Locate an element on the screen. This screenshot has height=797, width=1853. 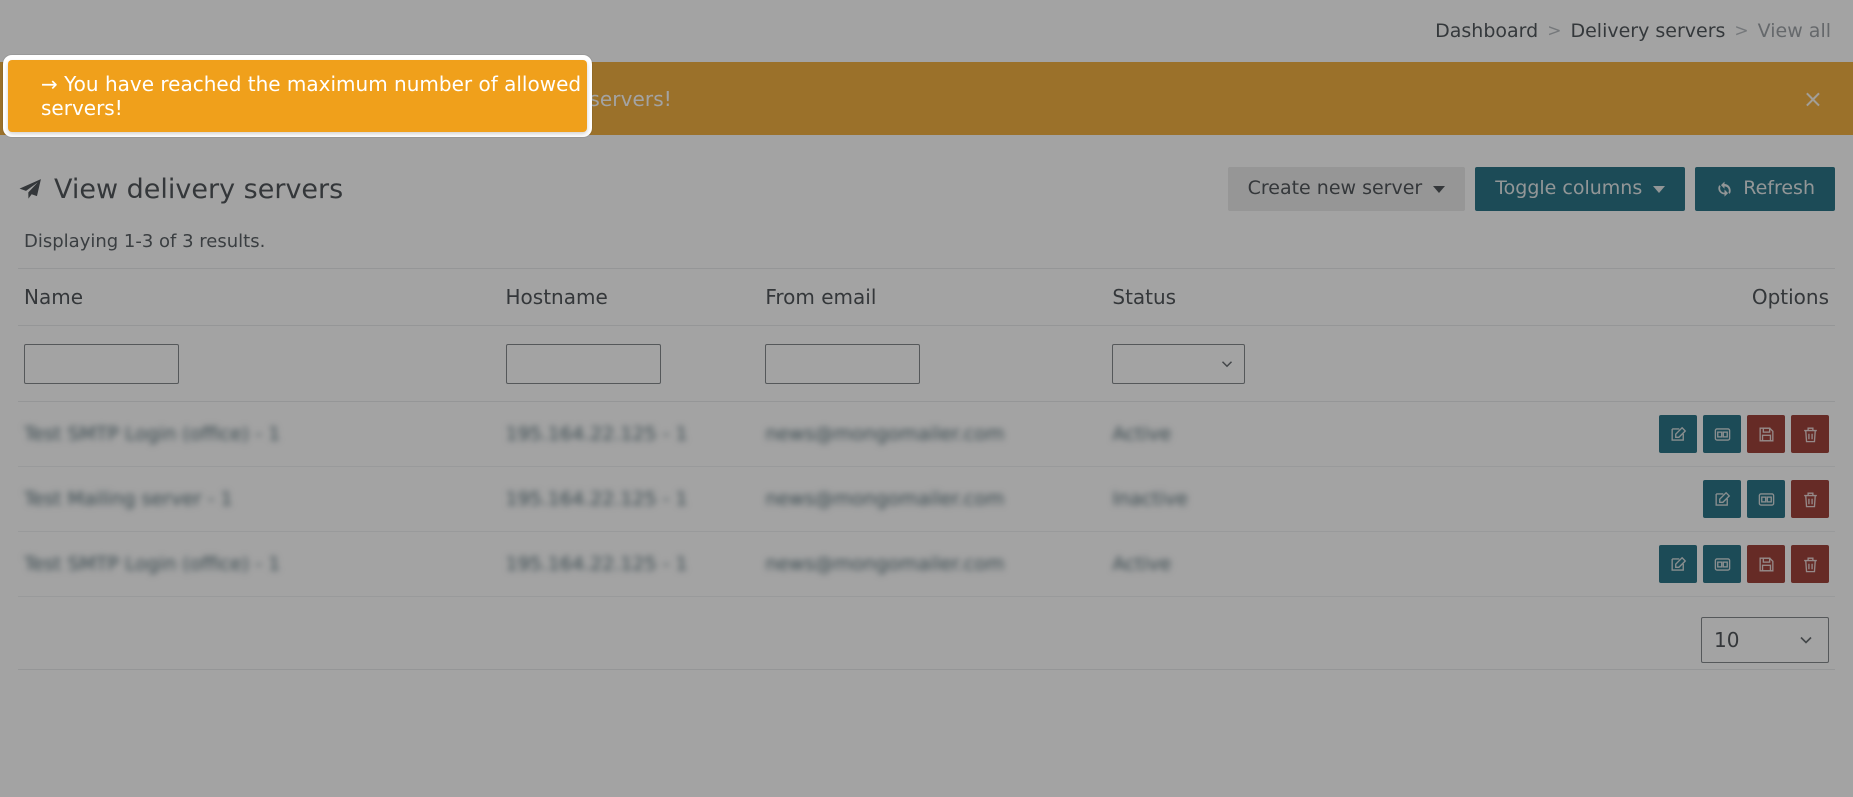
from-email-filter-input is located at coordinates (843, 363).